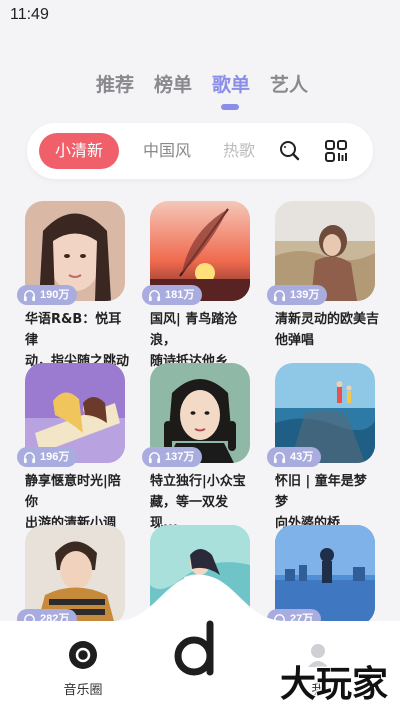  Describe the element at coordinates (289, 83) in the screenshot. I see `tab-artists: 艺人` at that location.